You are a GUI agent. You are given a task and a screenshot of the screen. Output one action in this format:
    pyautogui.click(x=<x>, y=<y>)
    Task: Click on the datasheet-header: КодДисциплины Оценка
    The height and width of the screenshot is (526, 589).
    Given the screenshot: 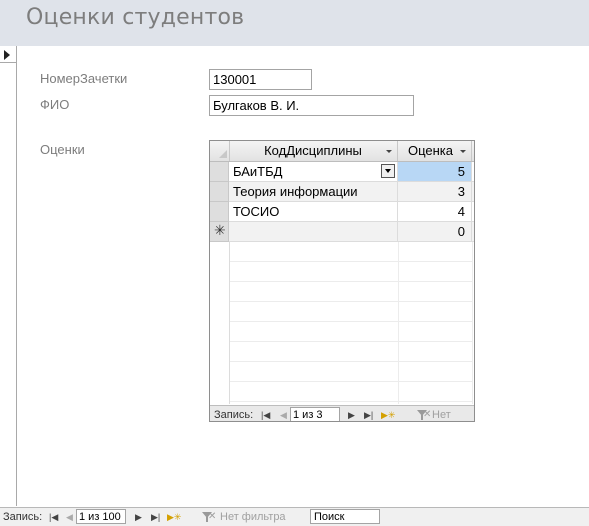 What is the action you would take?
    pyautogui.click(x=342, y=151)
    